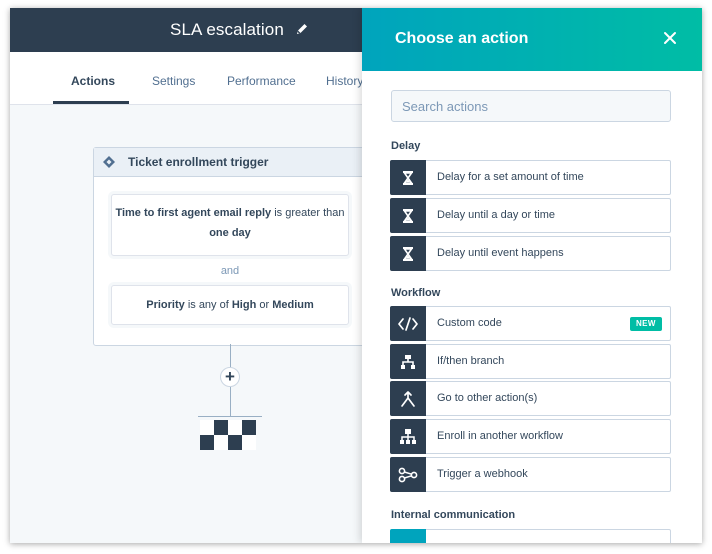 The image size is (712, 554). Describe the element at coordinates (302, 29) in the screenshot. I see `pencil-icon` at that location.